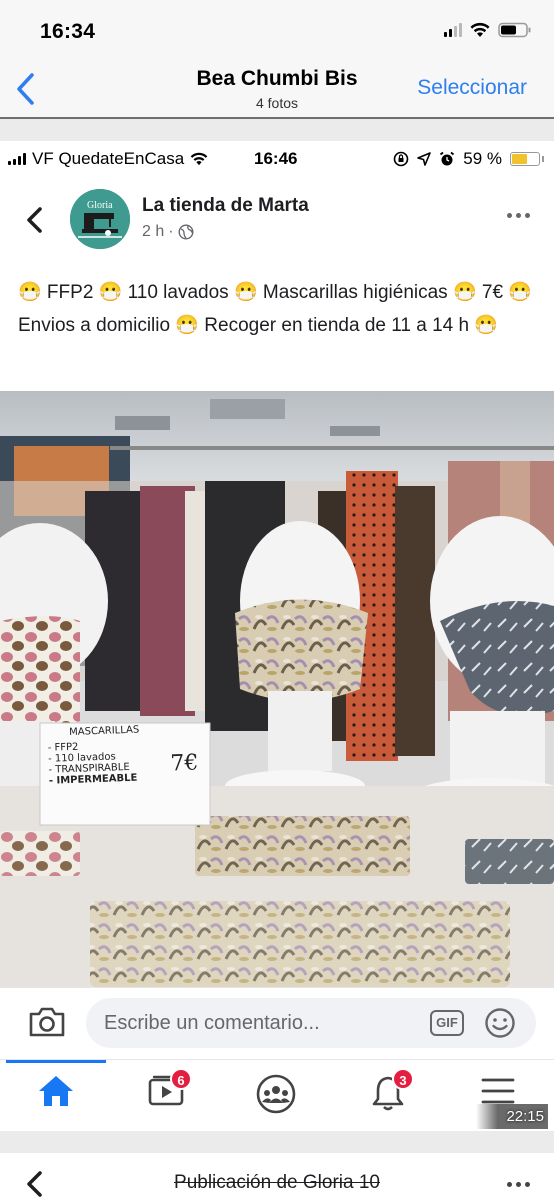 The image size is (554, 1200). I want to click on tab-home, so click(56, 1096).